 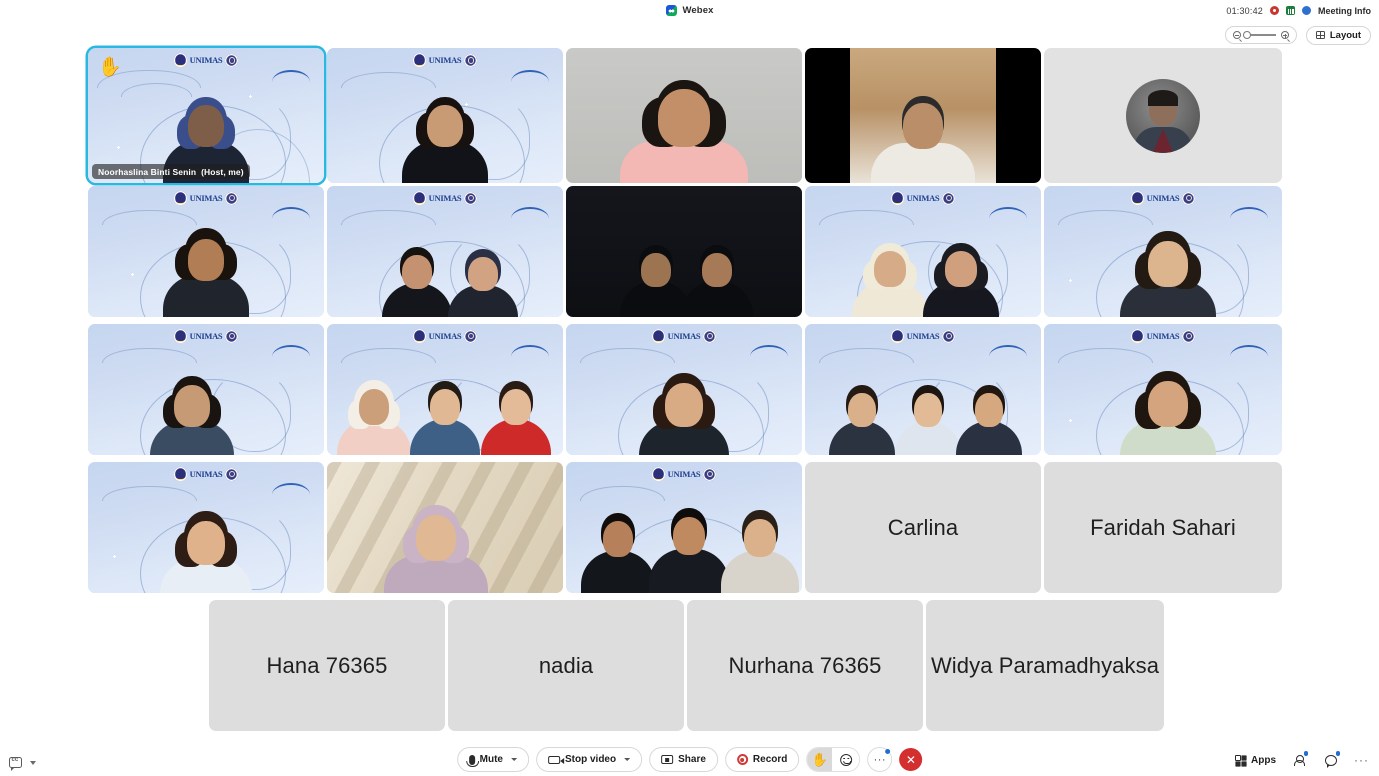 I want to click on mute-button: Mute, so click(x=492, y=759).